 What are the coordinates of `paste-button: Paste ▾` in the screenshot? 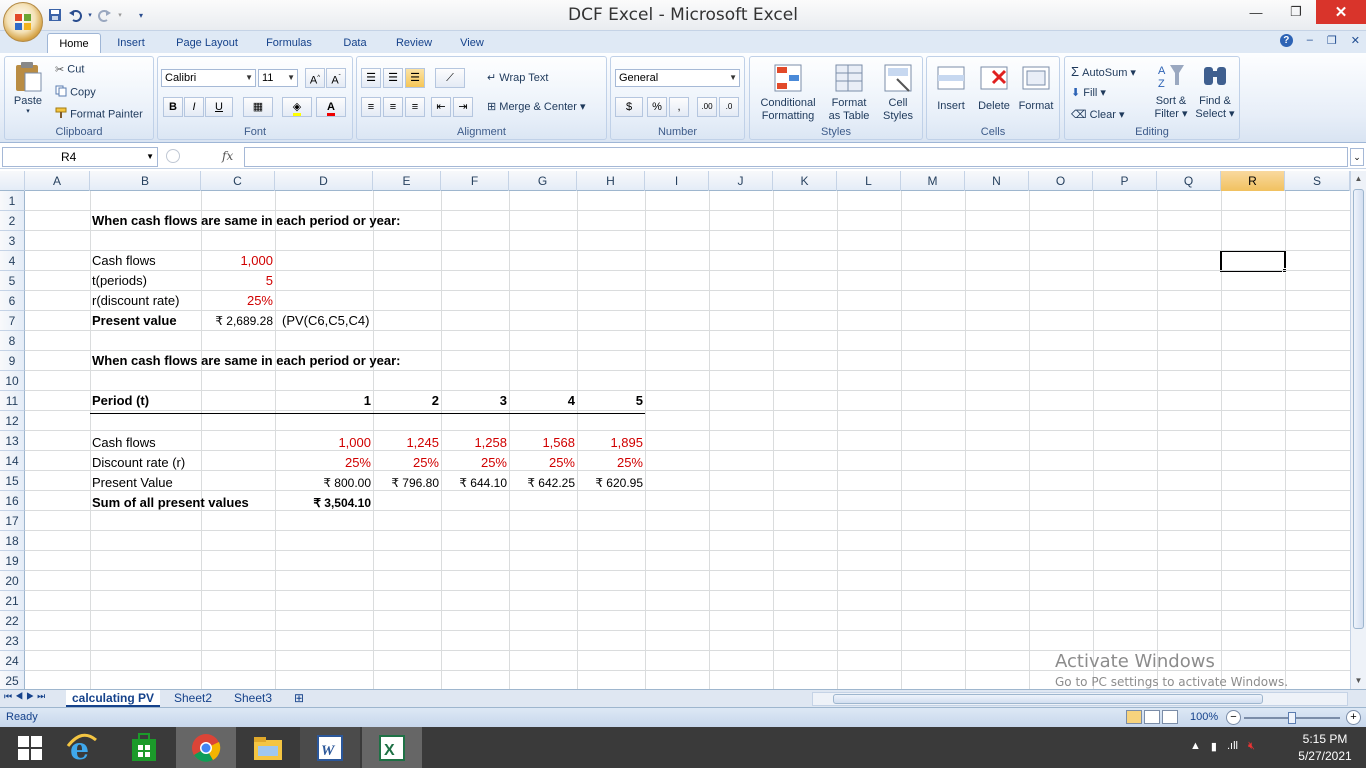 It's located at (28, 88).